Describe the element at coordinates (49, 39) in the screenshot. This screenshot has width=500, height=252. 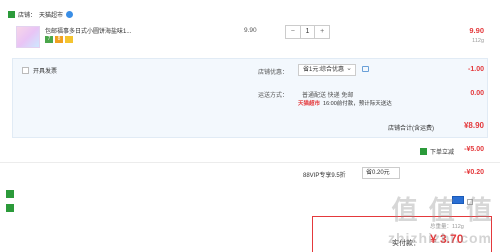
I see `badge-icon: 7` at that location.